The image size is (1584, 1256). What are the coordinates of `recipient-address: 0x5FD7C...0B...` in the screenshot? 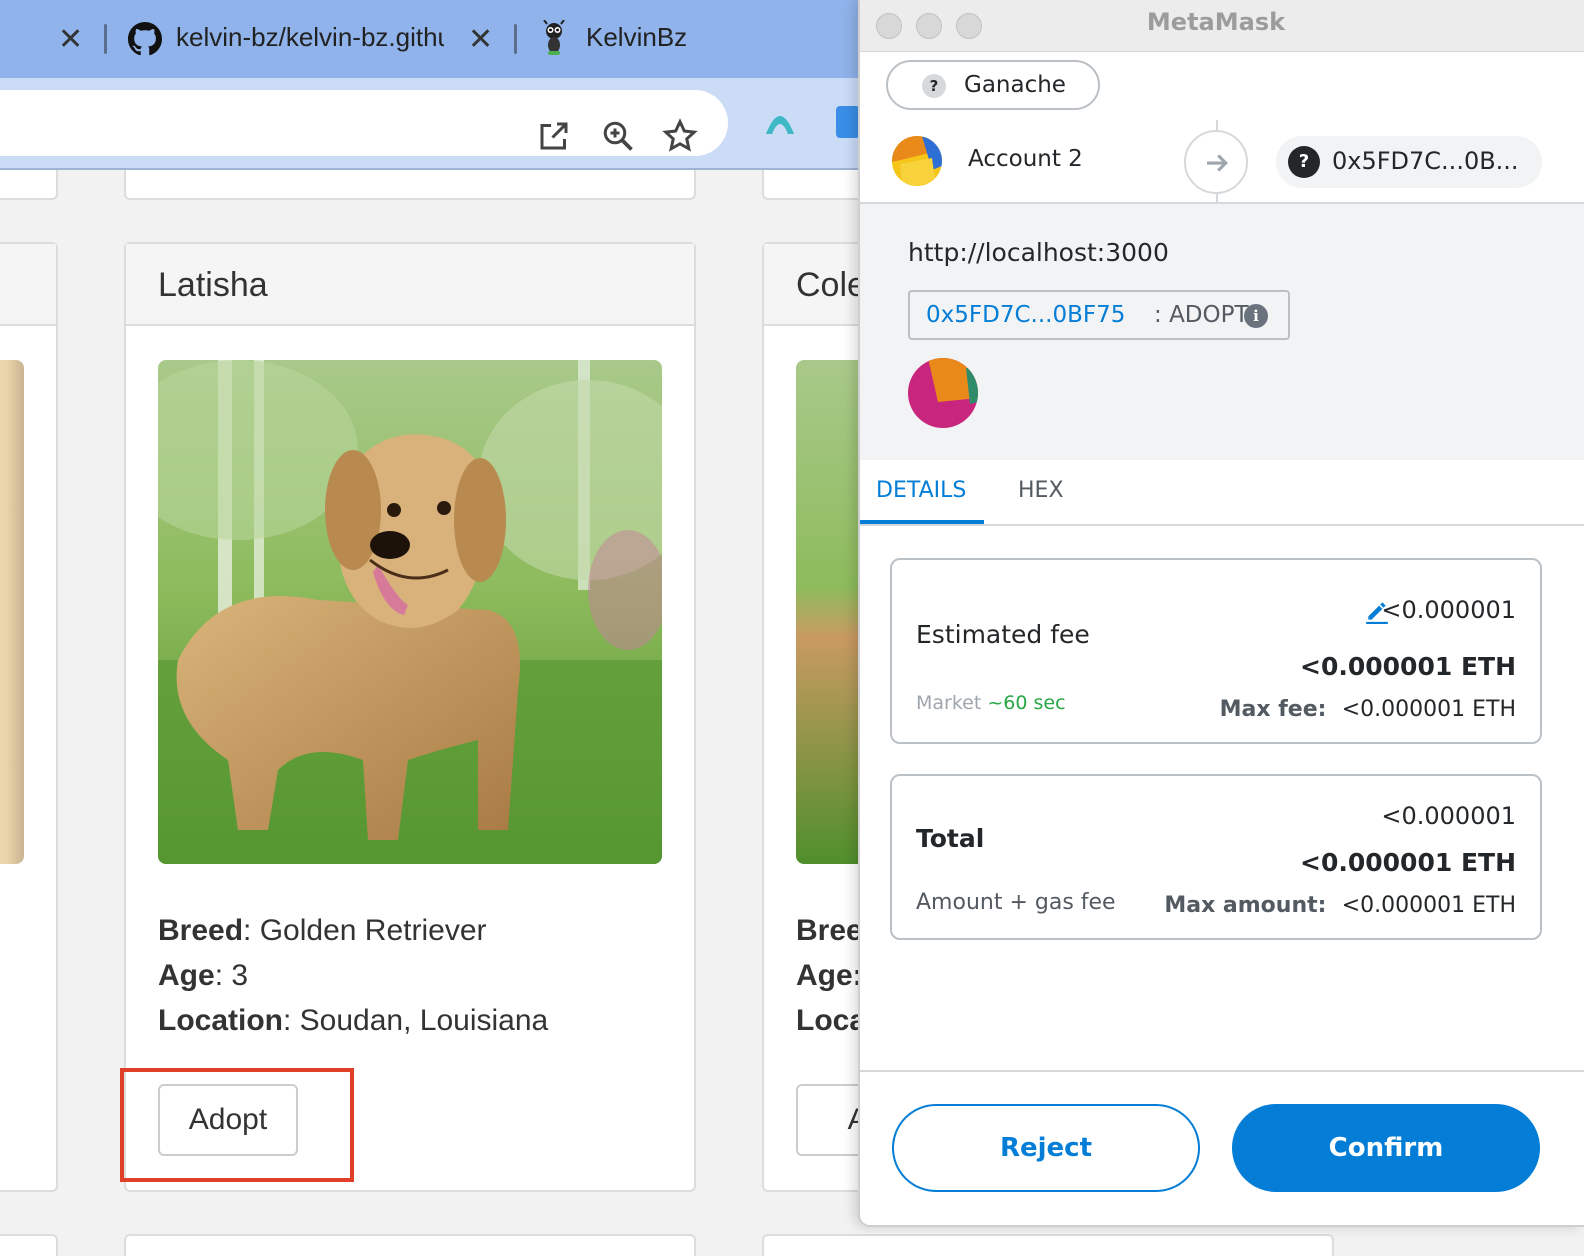 It's located at (1425, 161).